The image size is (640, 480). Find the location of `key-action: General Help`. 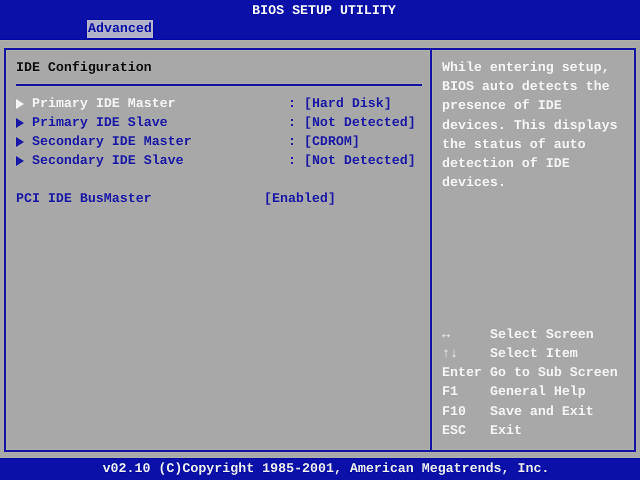

key-action: General Help is located at coordinates (538, 392).